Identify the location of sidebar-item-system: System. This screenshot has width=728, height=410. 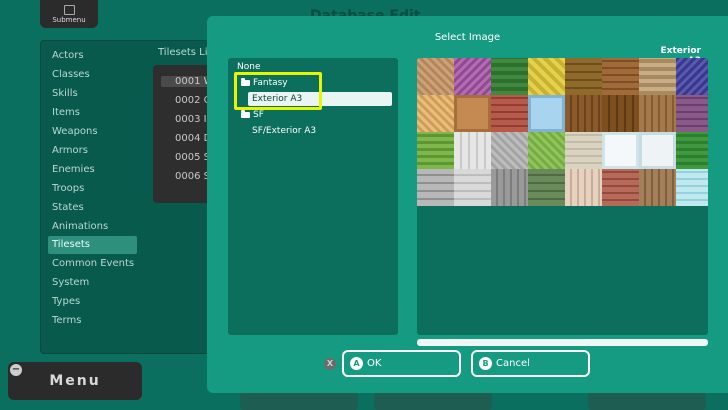
(70, 283).